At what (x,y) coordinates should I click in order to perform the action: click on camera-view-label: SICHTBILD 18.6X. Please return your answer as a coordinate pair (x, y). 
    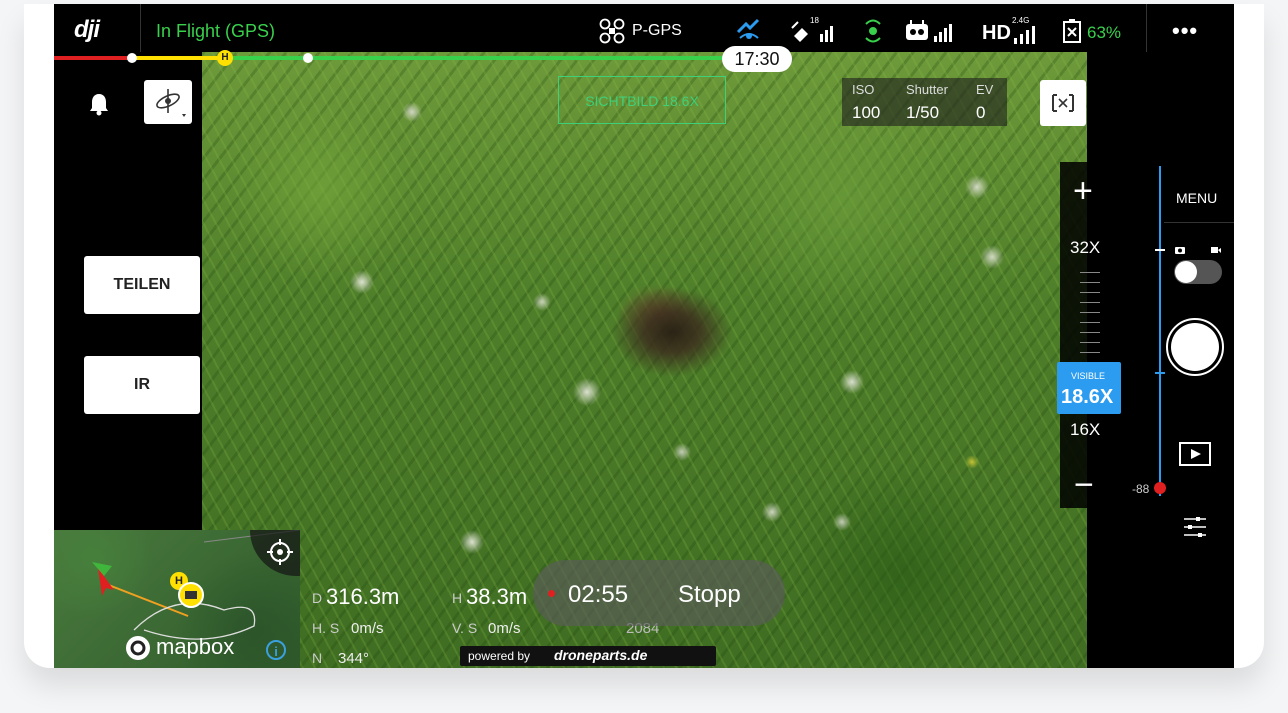
    Looking at the image, I should click on (642, 100).